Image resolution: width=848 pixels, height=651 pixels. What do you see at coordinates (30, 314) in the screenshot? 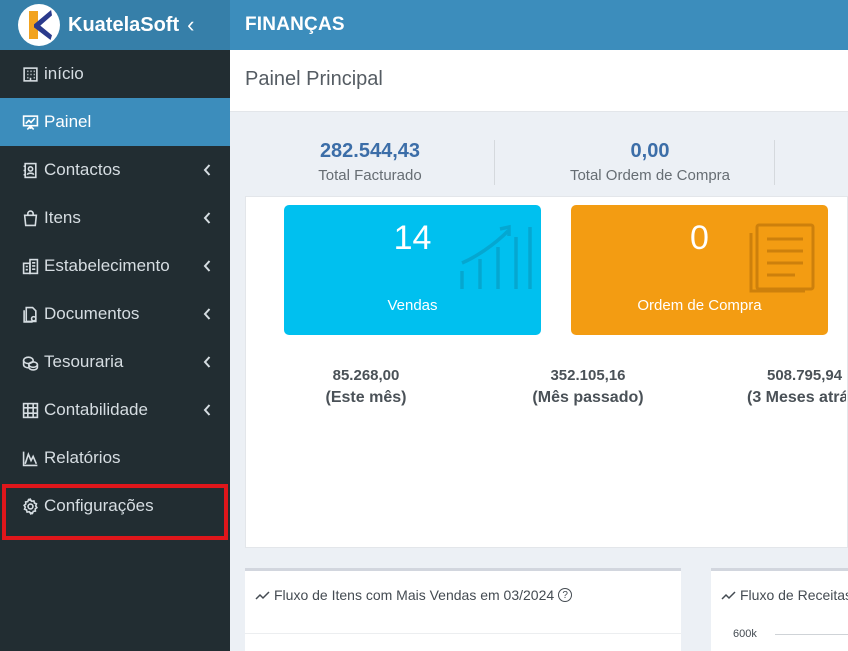
I see `documents-icon` at bounding box center [30, 314].